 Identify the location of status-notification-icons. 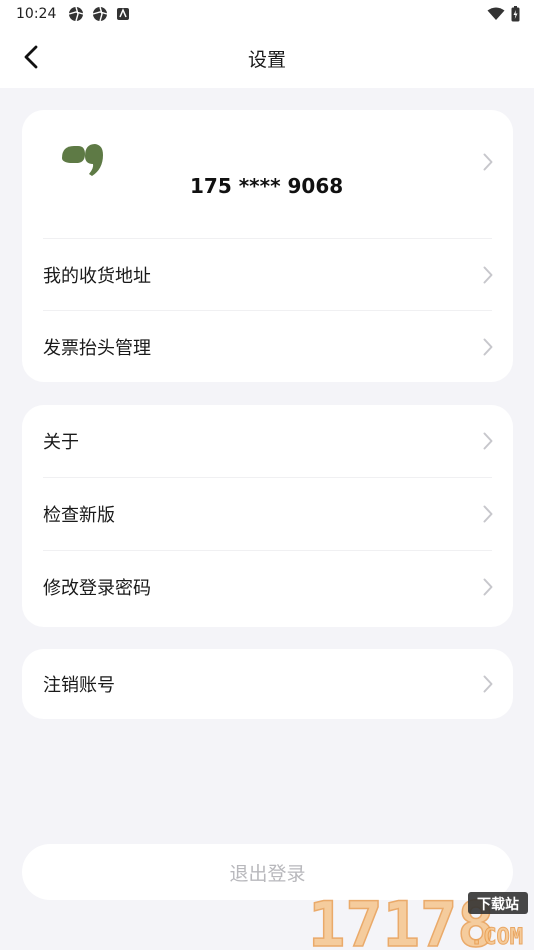
(99, 14).